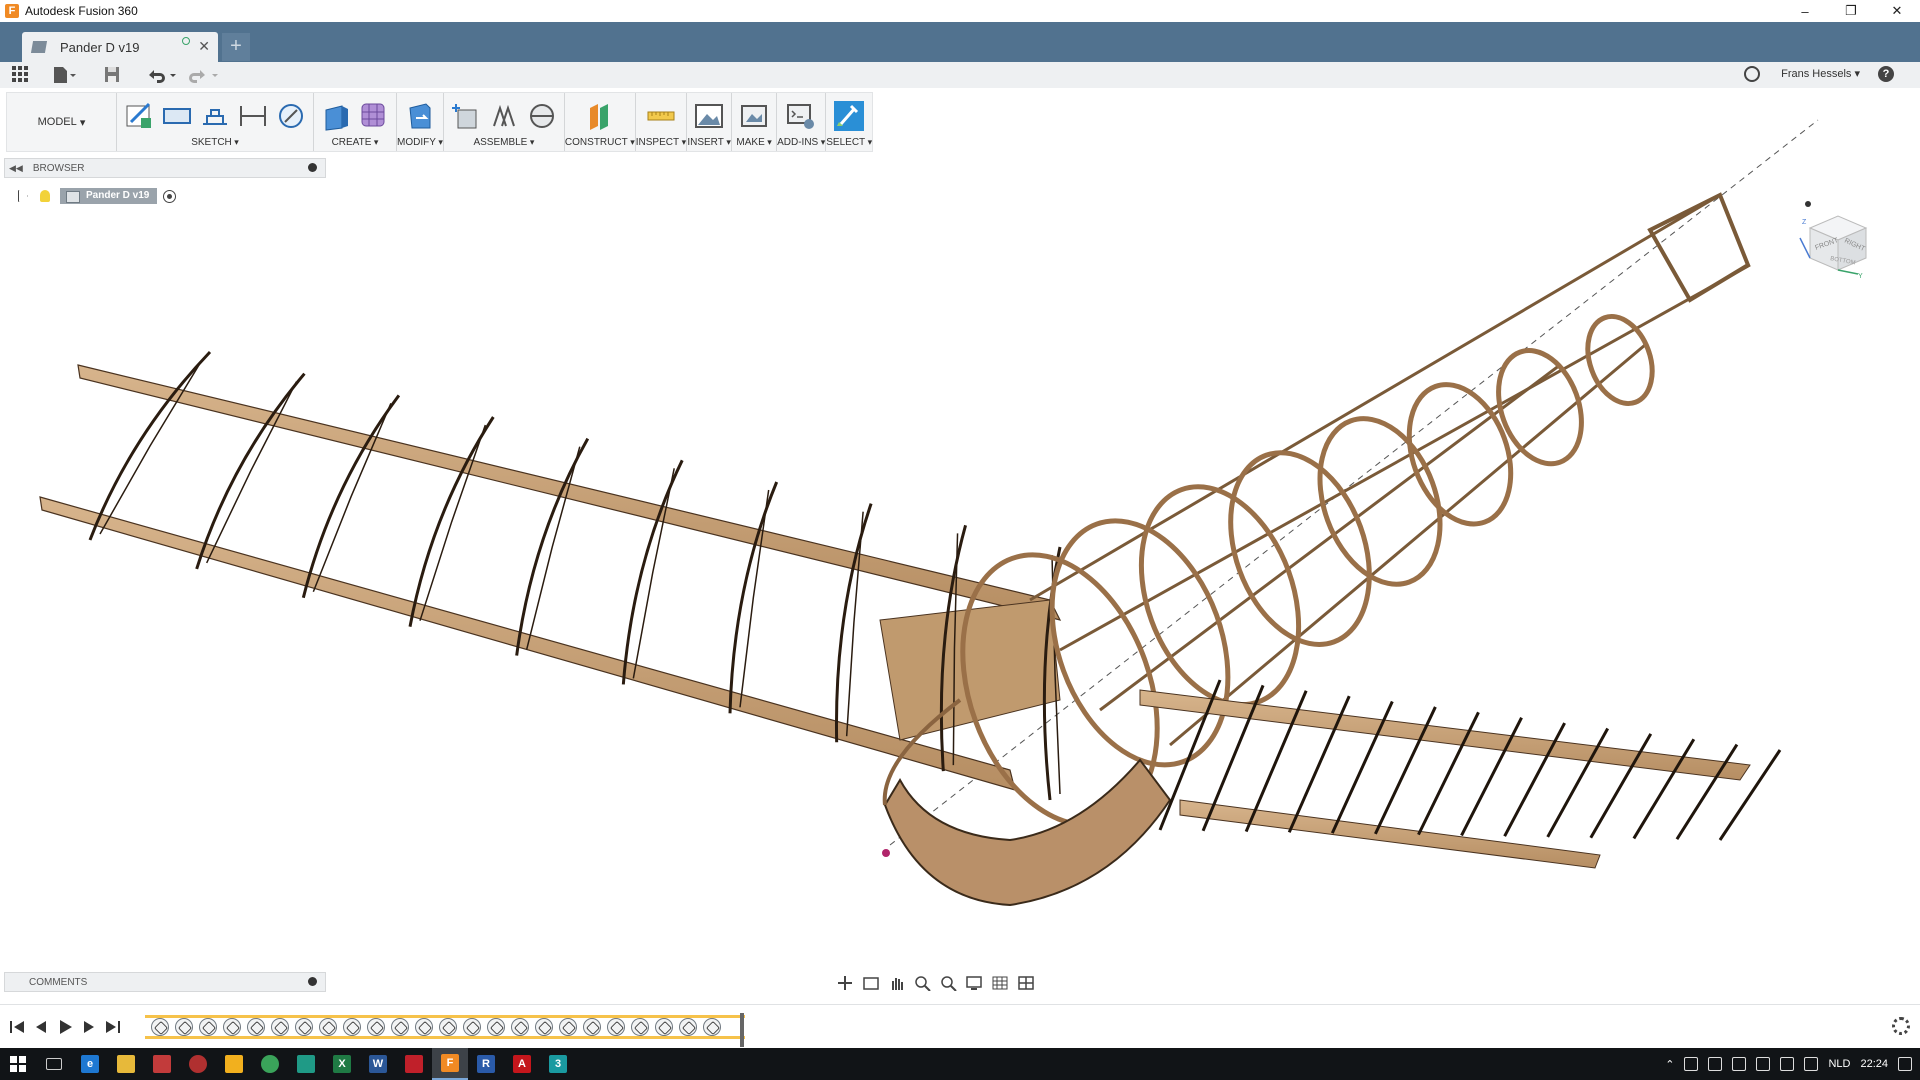 This screenshot has width=1920, height=1080. What do you see at coordinates (1787, 1064) in the screenshot?
I see `network-icon` at bounding box center [1787, 1064].